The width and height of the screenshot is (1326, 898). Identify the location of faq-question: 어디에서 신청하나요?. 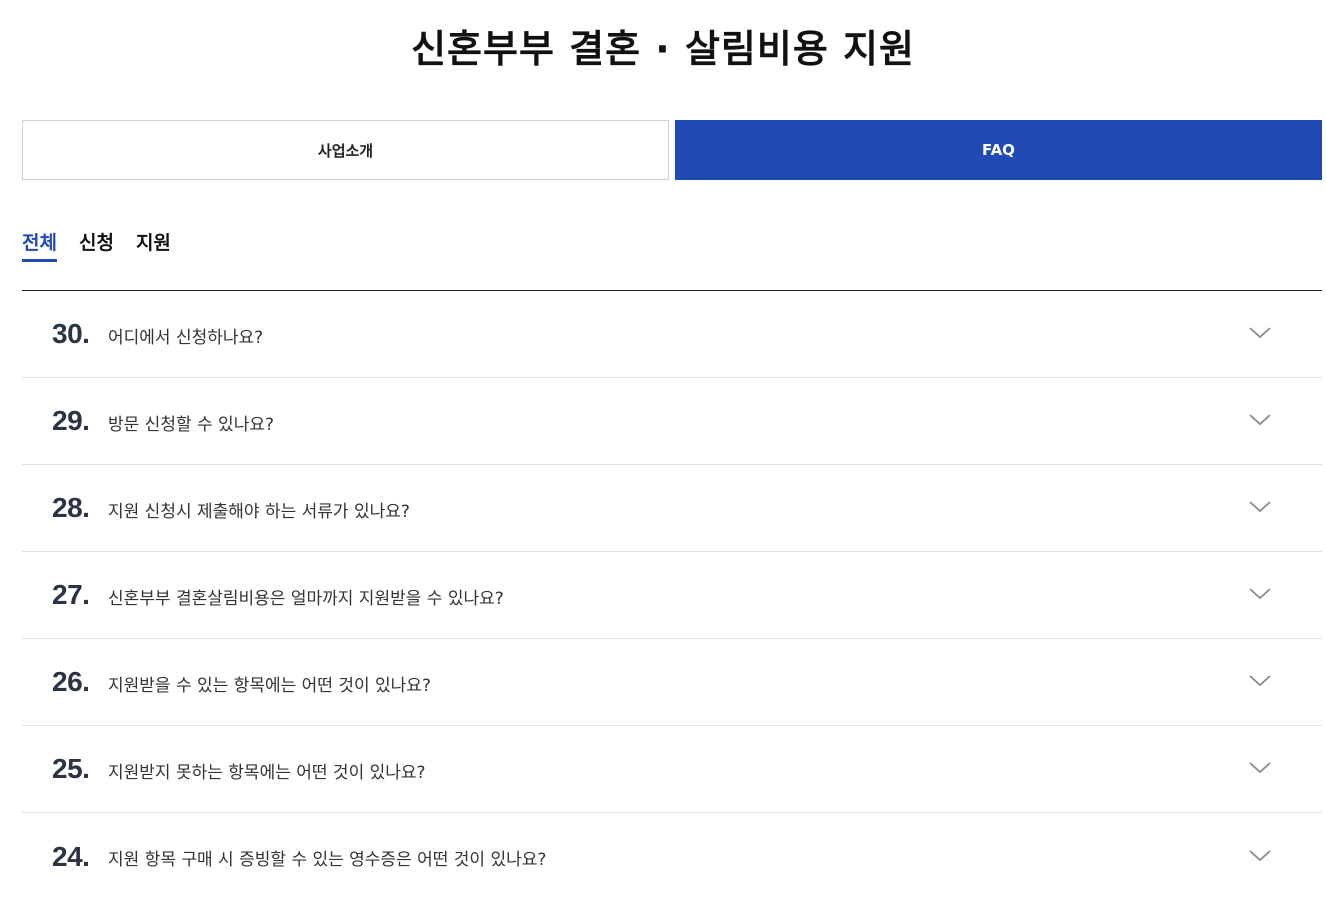
(186, 337).